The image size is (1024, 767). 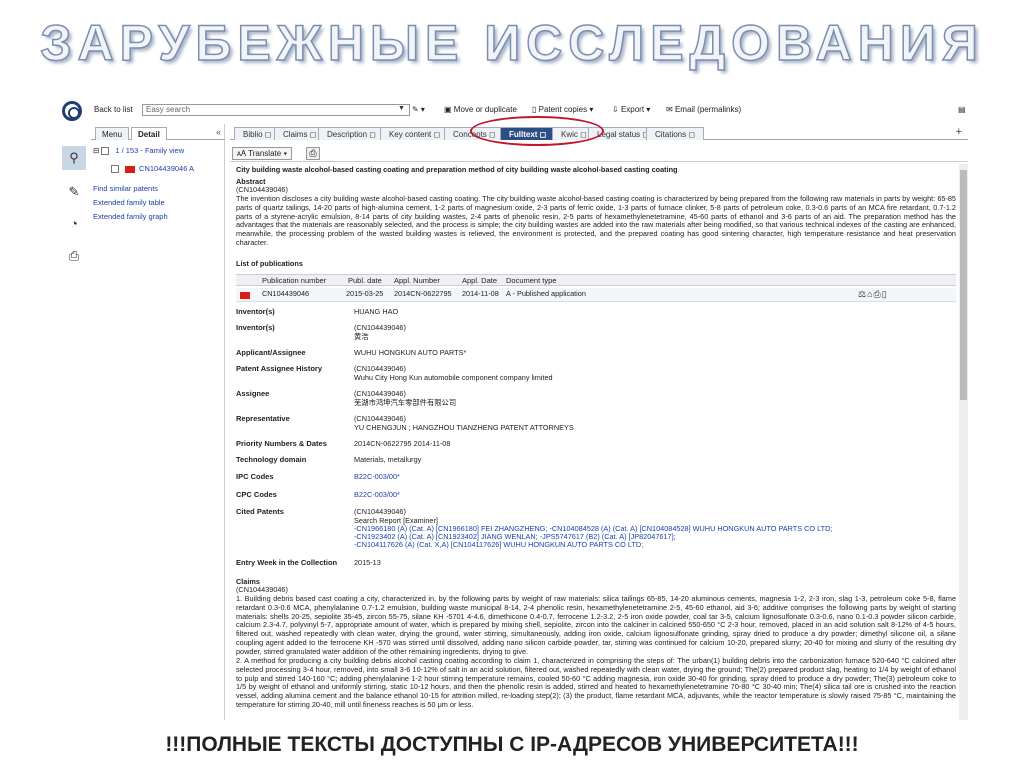 I want to click on tab-label: Claims, so click(x=295, y=134).